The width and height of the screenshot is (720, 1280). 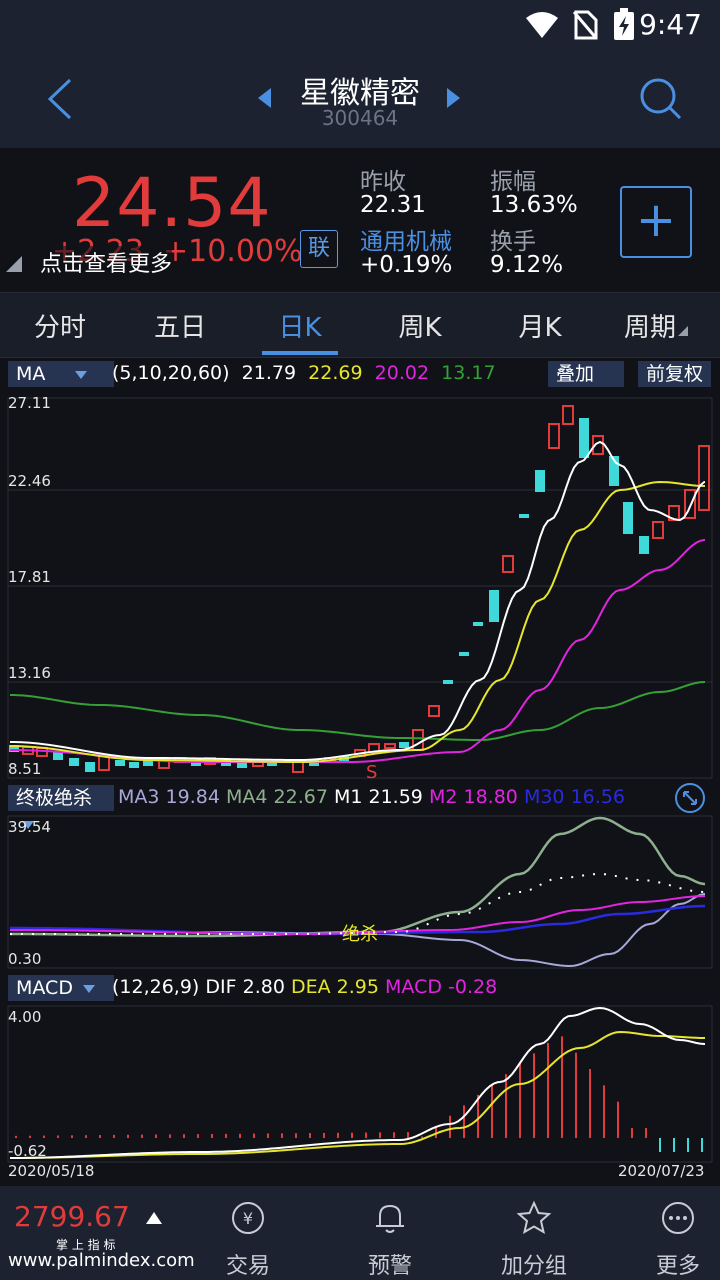 I want to click on ma60-value: 13.17, so click(x=468, y=373).